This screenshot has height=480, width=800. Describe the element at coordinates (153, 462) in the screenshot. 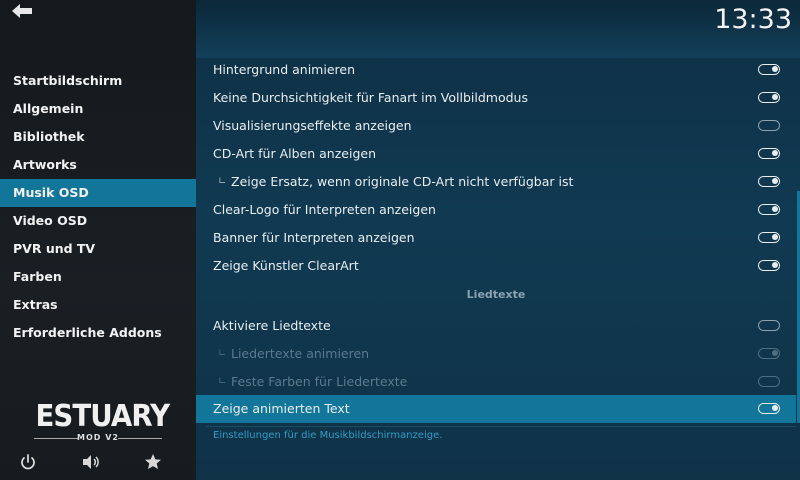

I see `star-icon` at that location.